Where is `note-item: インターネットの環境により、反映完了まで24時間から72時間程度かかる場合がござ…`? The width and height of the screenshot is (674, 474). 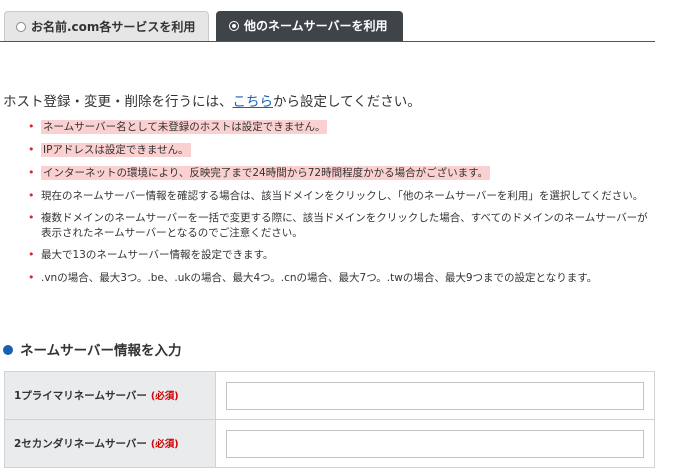 note-item: インターネットの環境により、反映完了まで24時間から72時間程度かかる場合がござ… is located at coordinates (343, 173).